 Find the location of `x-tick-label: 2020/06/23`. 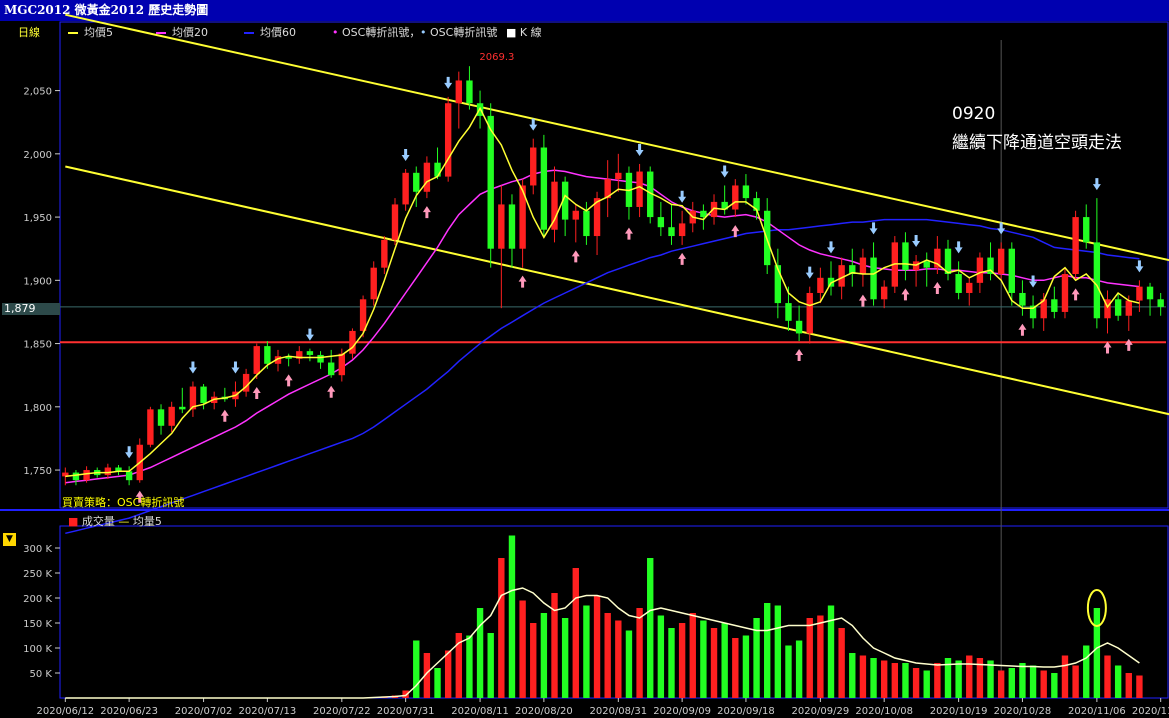

x-tick-label: 2020/06/23 is located at coordinates (129, 711).